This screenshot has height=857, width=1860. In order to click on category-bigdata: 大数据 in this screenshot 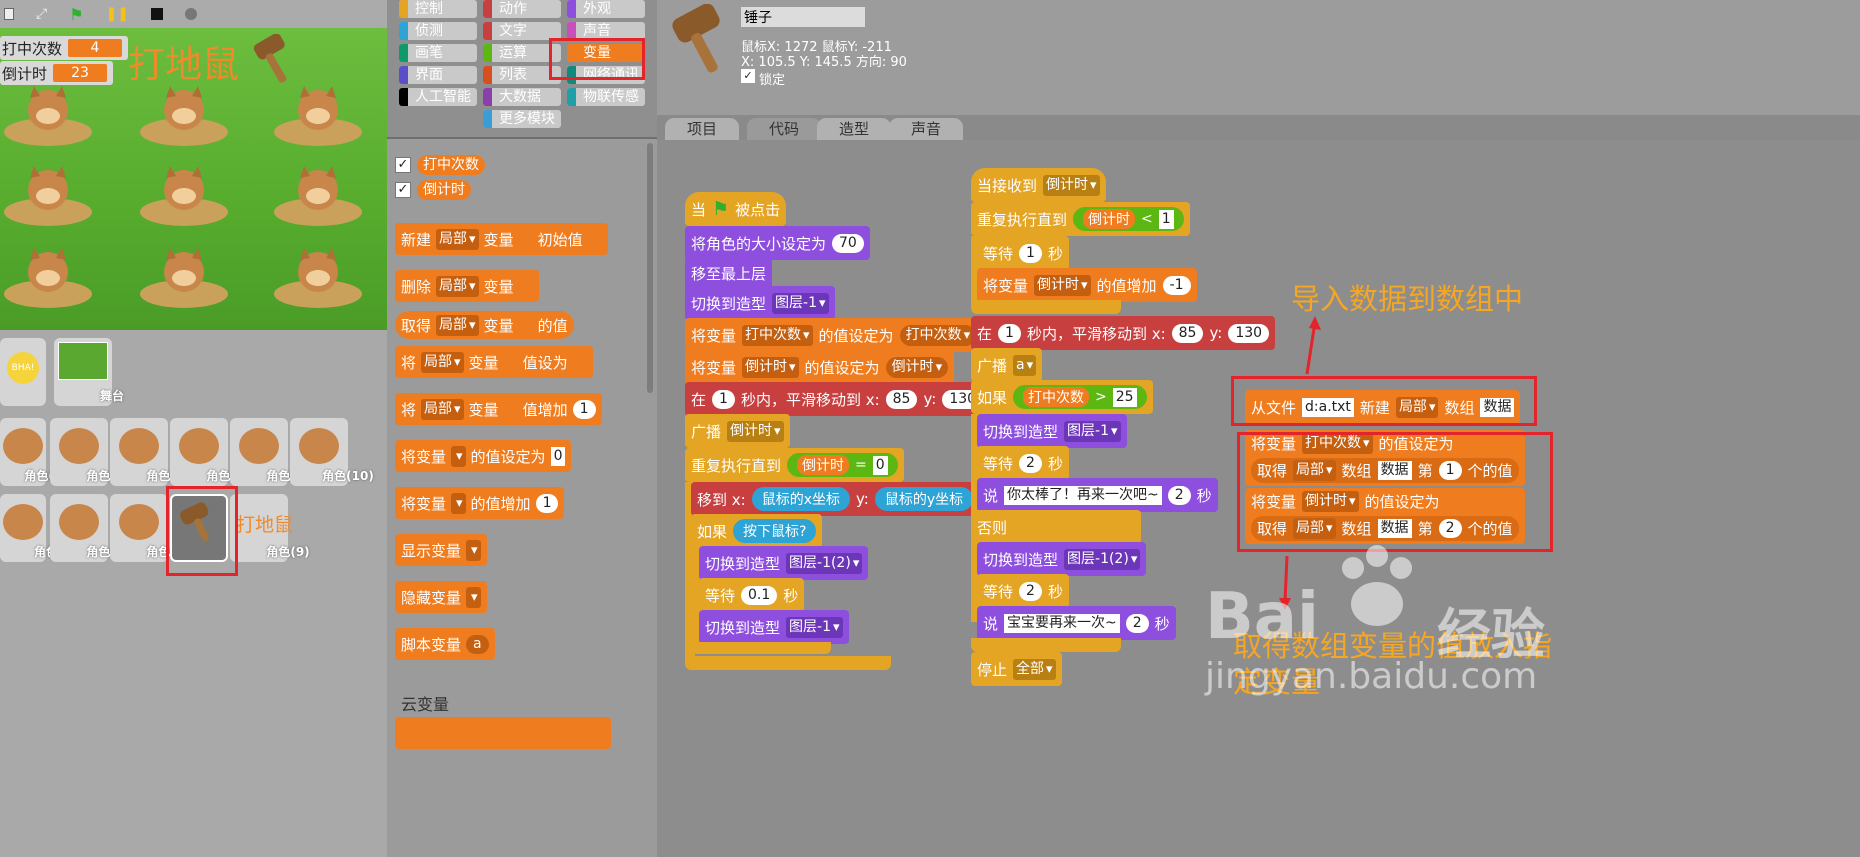, I will do `click(522, 97)`.